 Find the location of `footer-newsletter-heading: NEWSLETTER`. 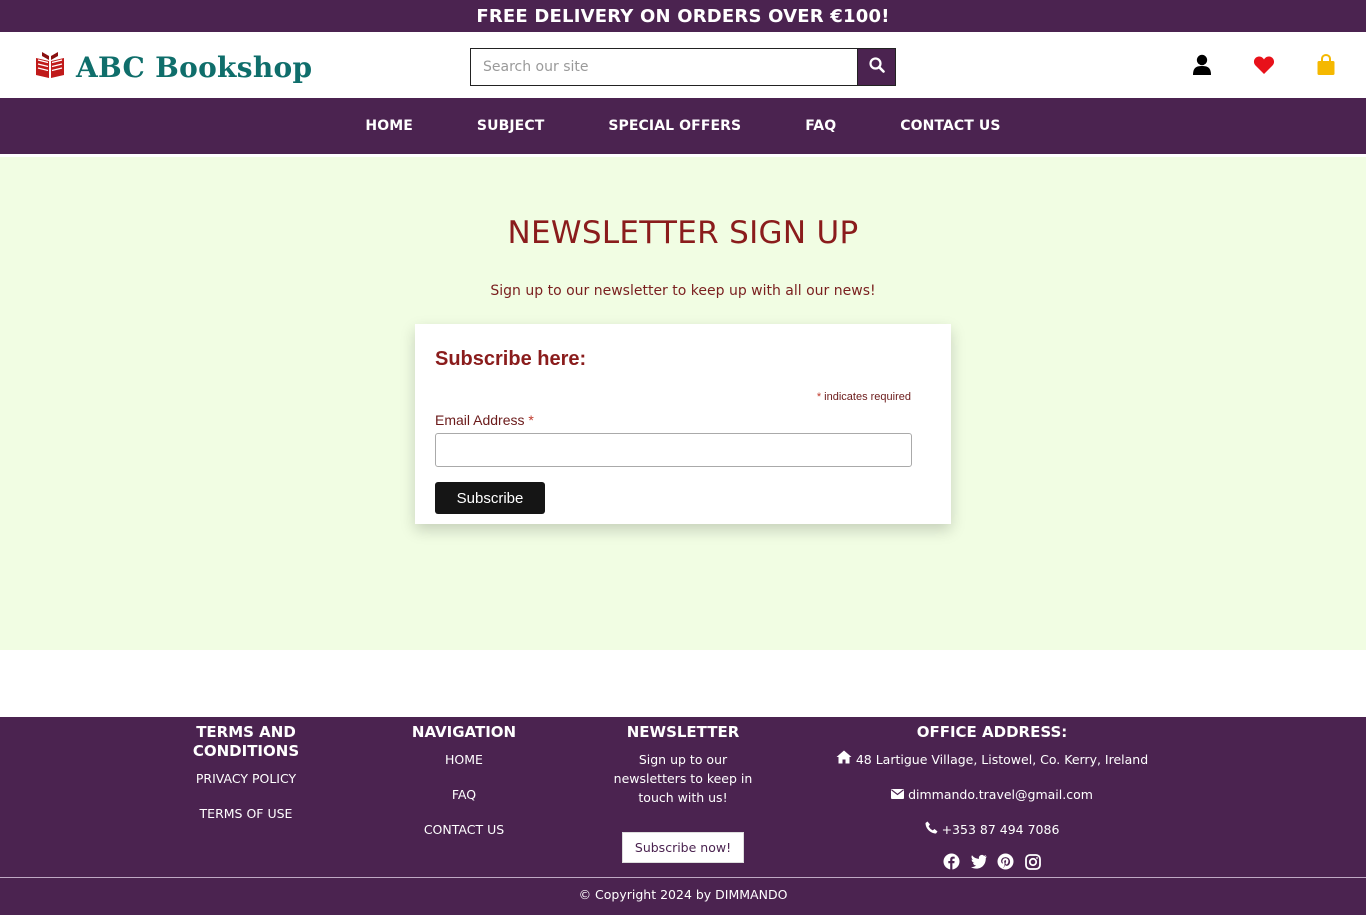

footer-newsletter-heading: NEWSLETTER is located at coordinates (683, 732).